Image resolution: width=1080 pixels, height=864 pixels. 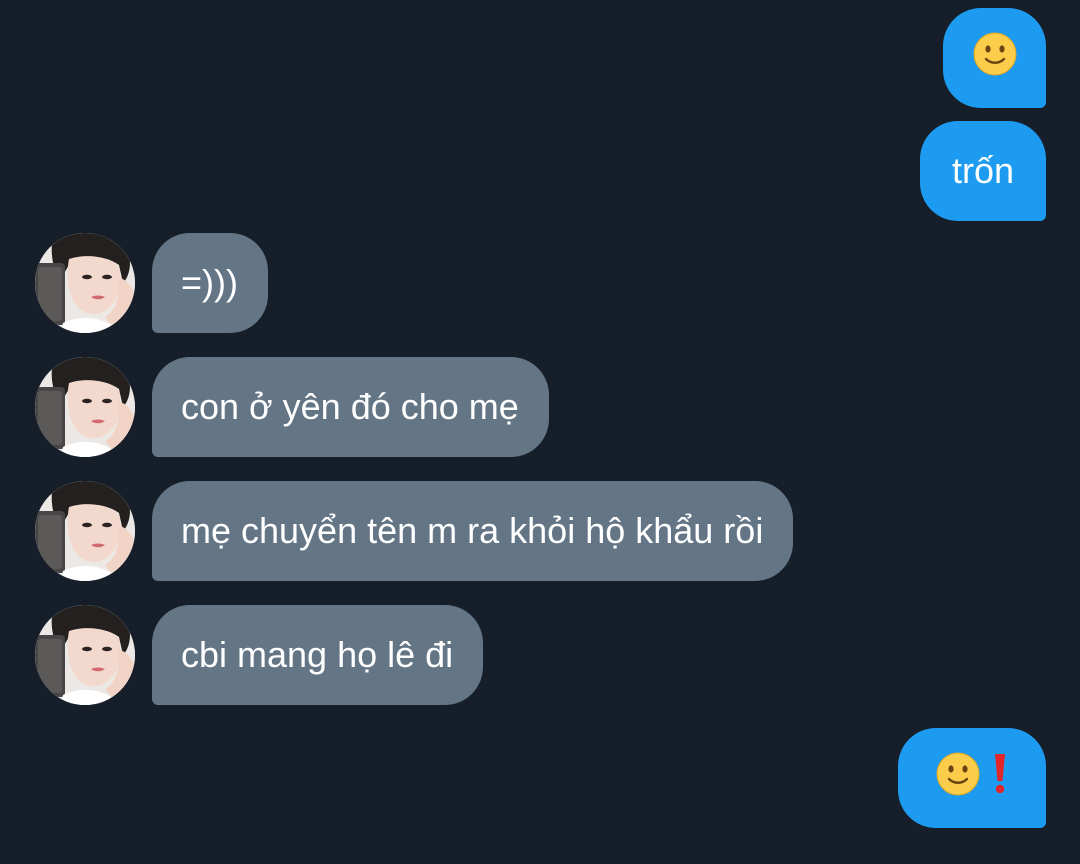 I want to click on message-text: =))), so click(x=209, y=282).